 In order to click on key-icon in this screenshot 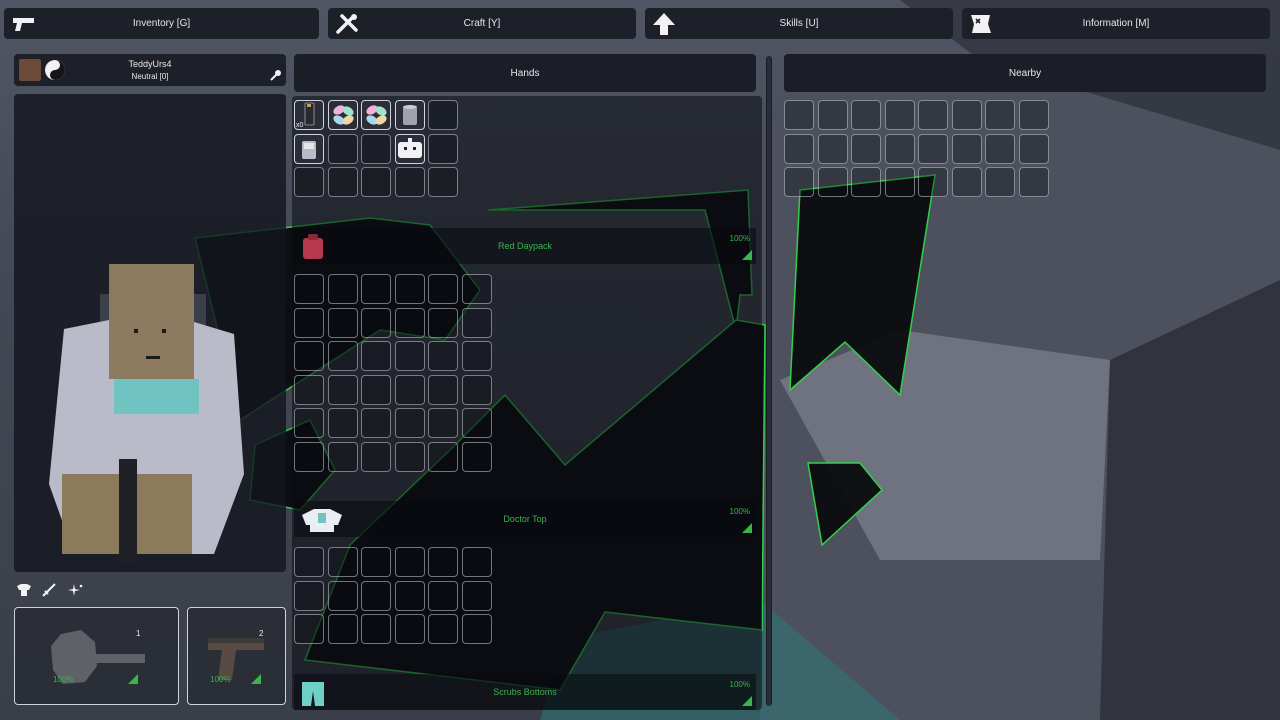, I will do `click(276, 75)`.